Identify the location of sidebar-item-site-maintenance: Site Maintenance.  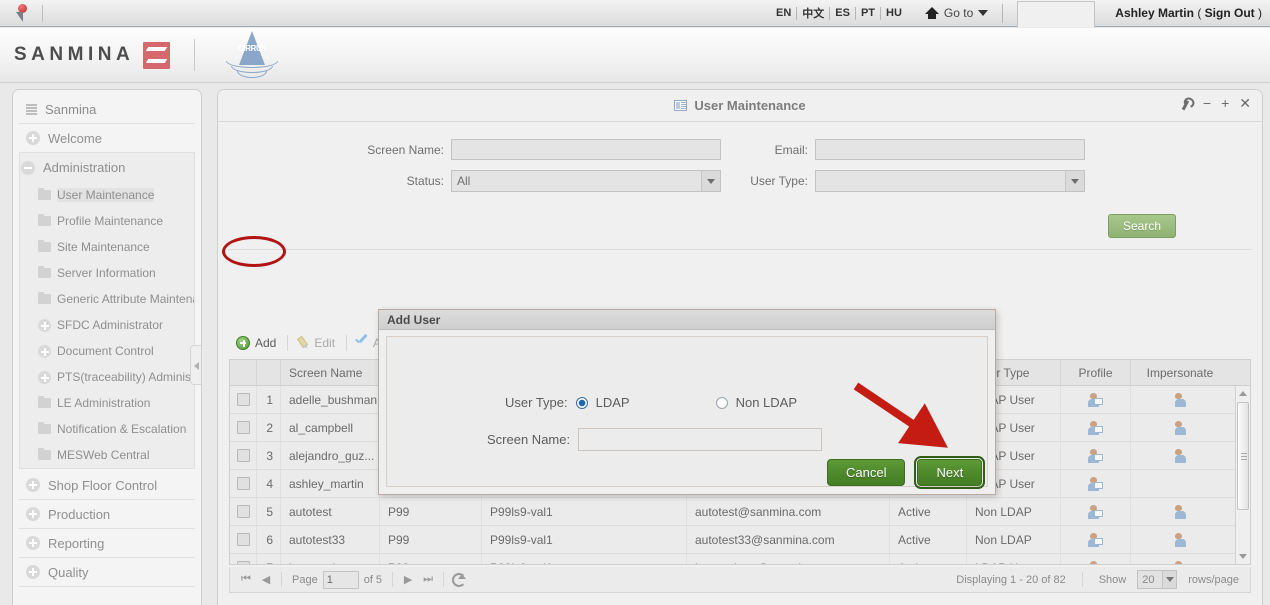
(107, 247).